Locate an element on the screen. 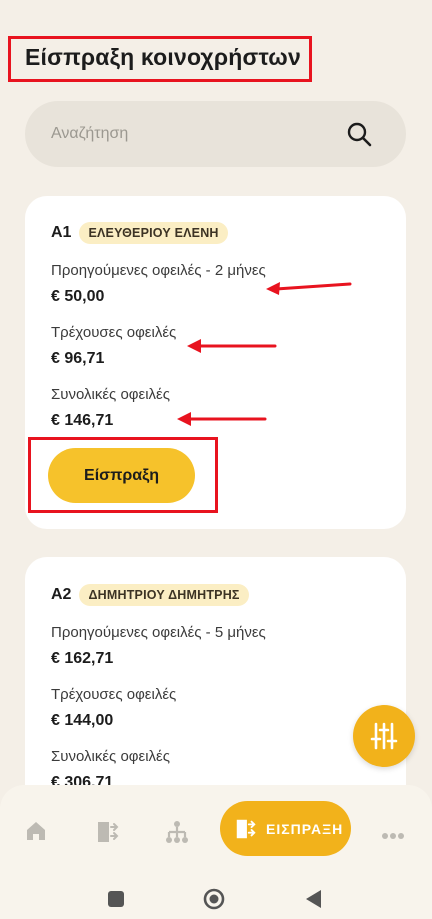  hierarchy-icon is located at coordinates (177, 834).